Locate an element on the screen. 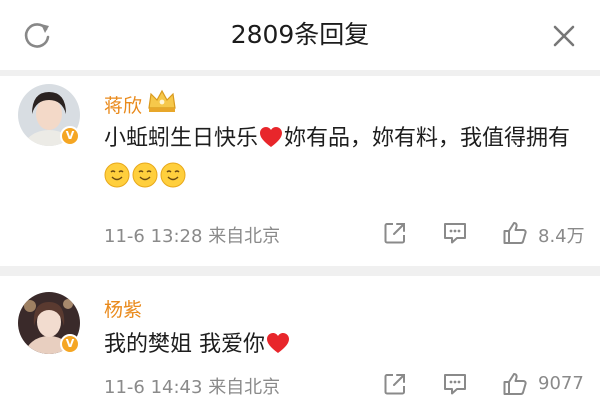  page-title: 2809条回复 is located at coordinates (300, 34).